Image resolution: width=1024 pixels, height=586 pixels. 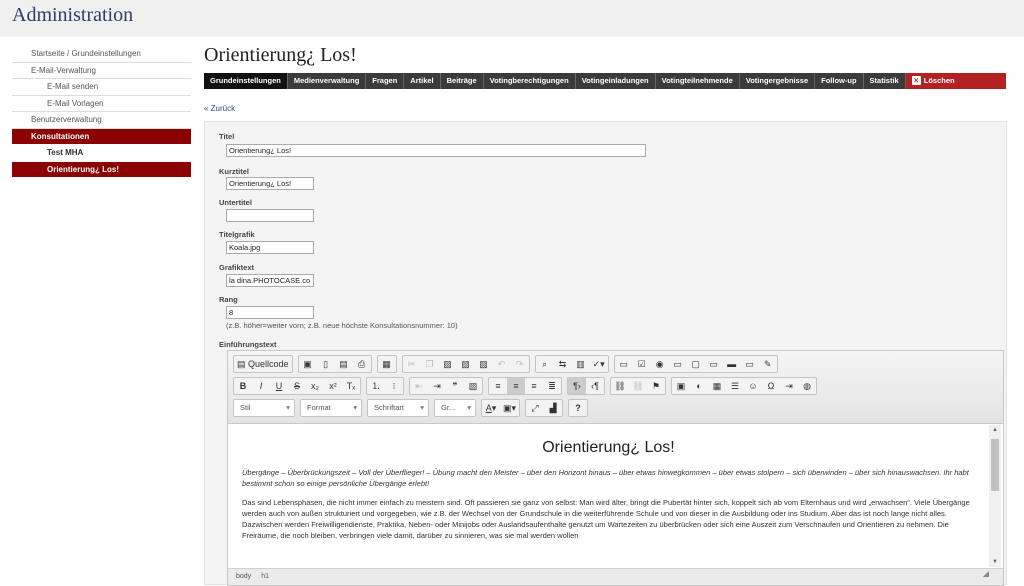 What do you see at coordinates (270, 247) in the screenshot?
I see `titelgrafik-field: Koala.jpg` at bounding box center [270, 247].